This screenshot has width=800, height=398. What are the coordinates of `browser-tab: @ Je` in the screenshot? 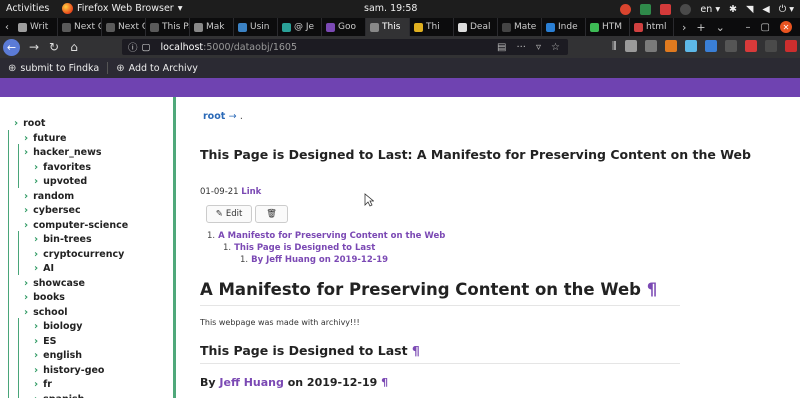 It's located at (300, 27).